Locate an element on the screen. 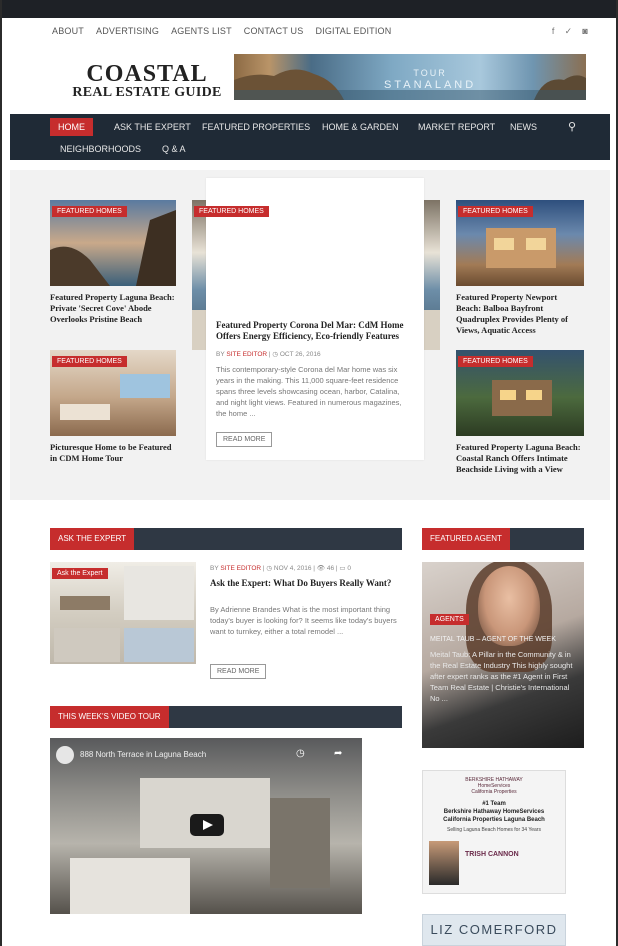 The image size is (618, 946). video-player: 888 North Terrace in Laguna Beach ◷ ➦ is located at coordinates (206, 826).